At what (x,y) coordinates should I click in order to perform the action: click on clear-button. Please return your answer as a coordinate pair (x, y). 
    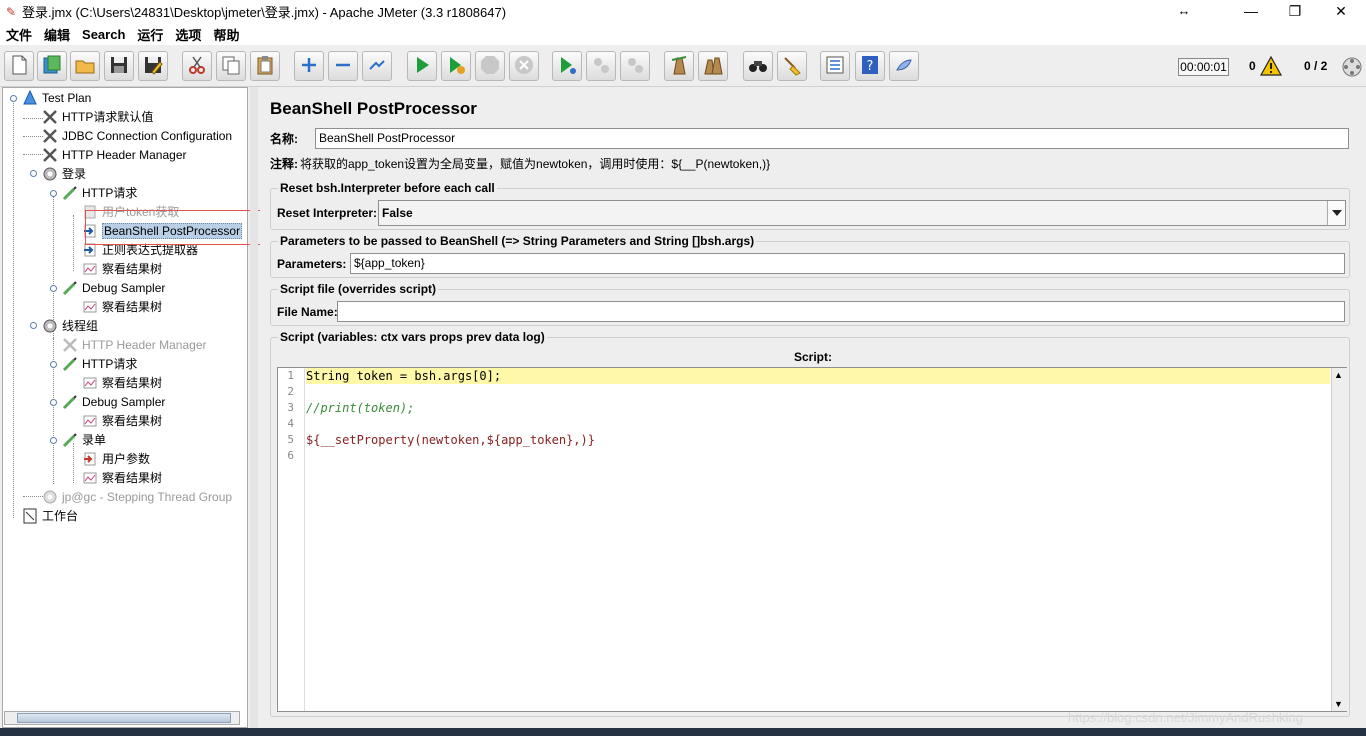
    Looking at the image, I should click on (679, 66).